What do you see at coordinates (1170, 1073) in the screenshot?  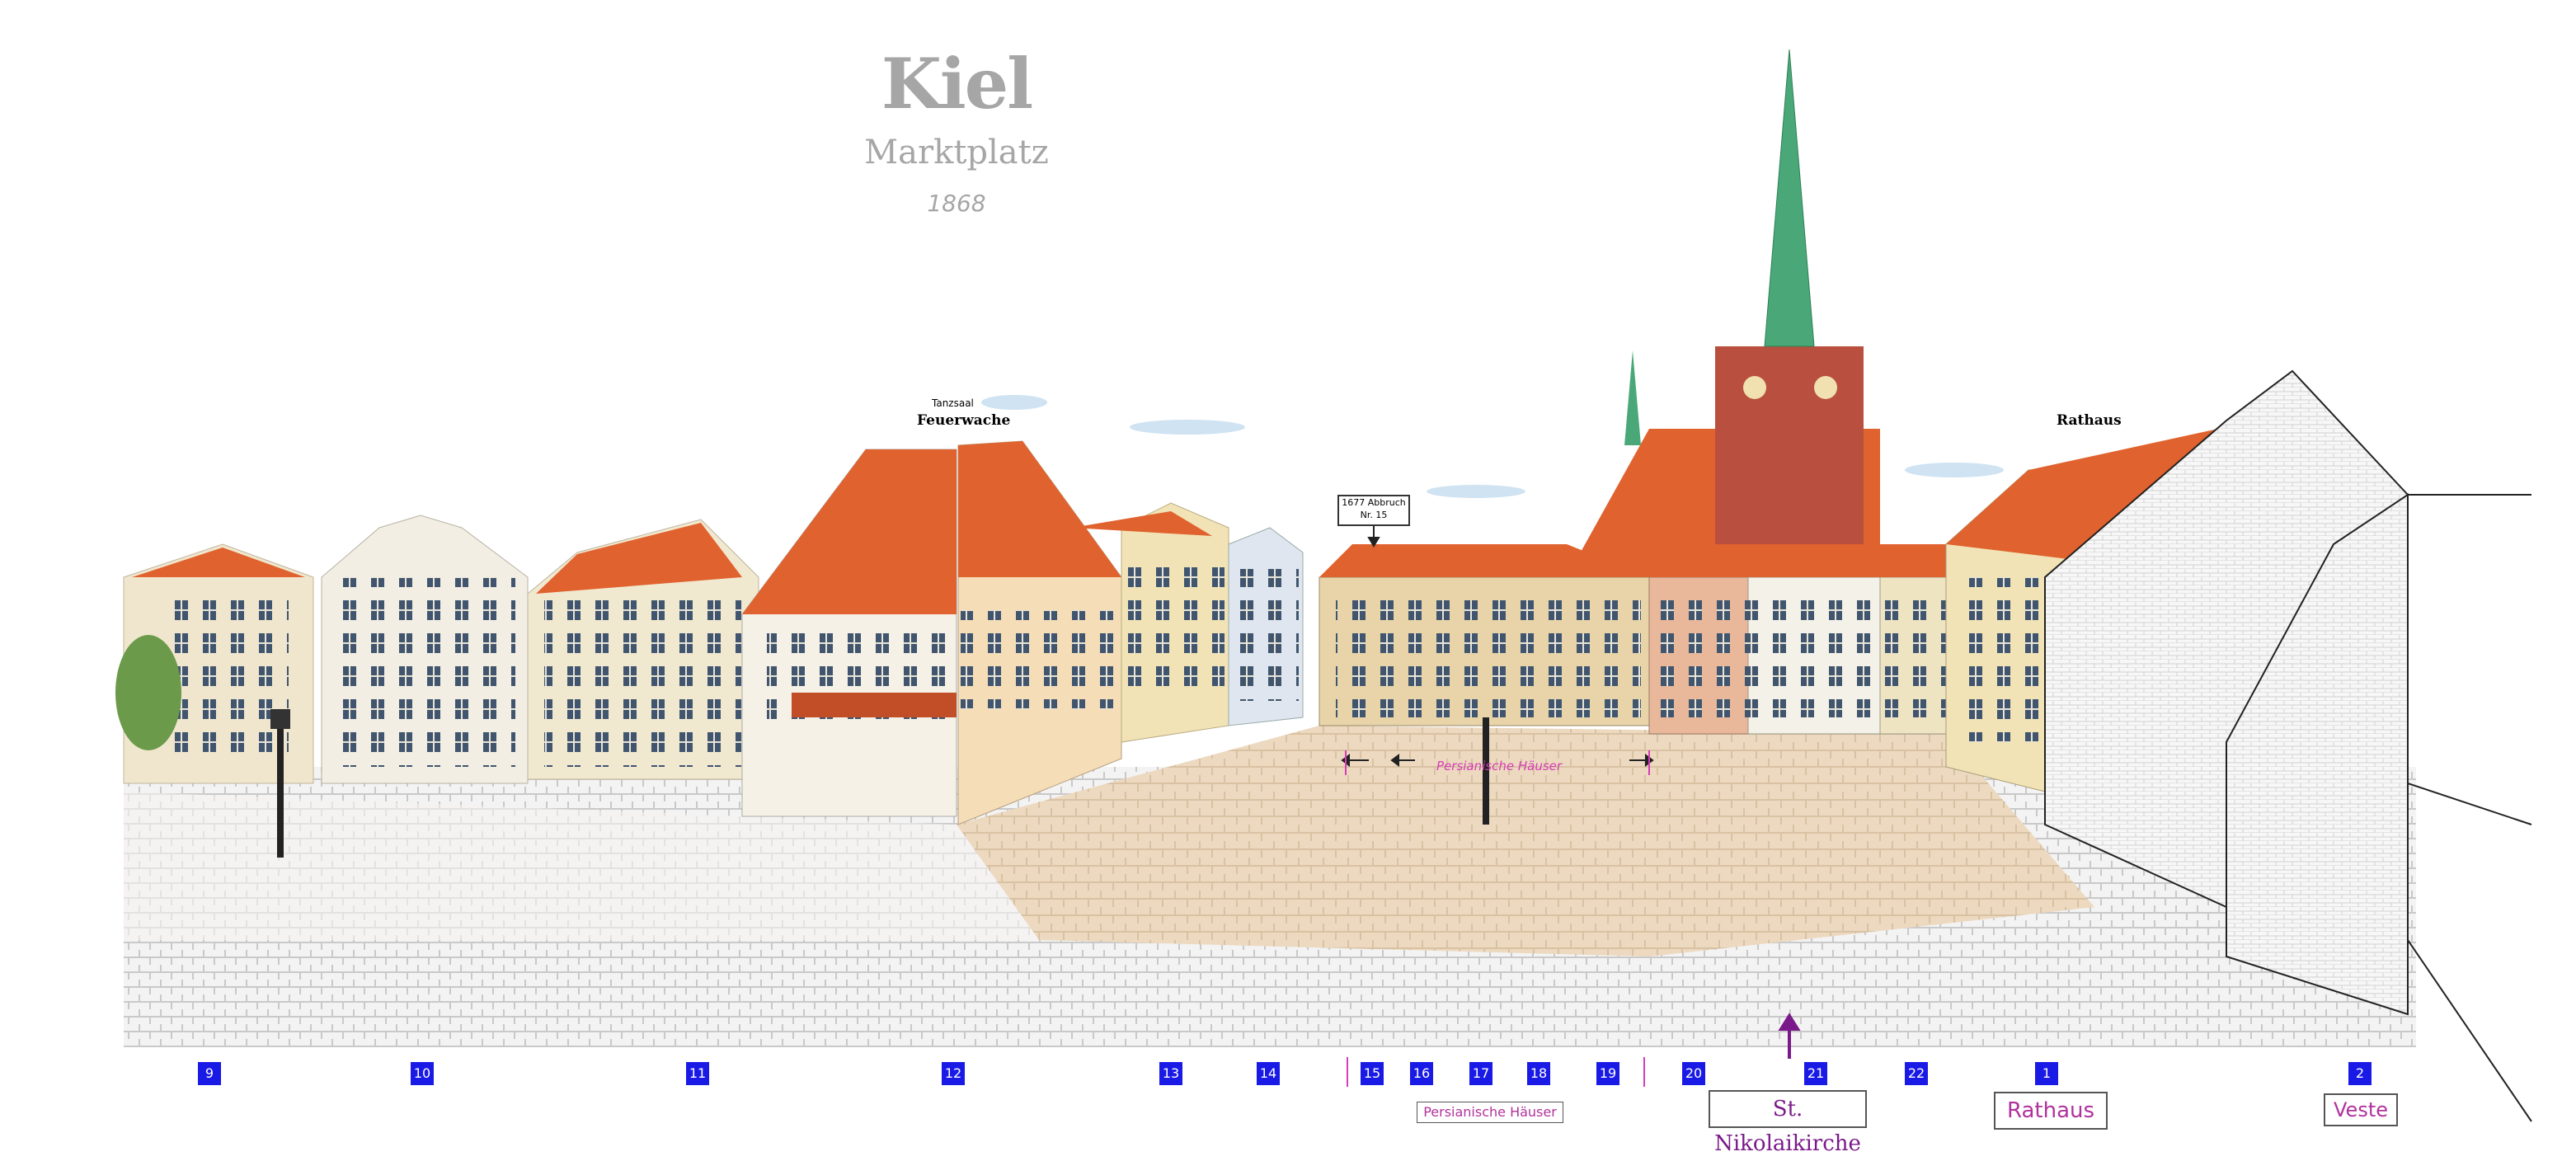 I see `number-badge-13: 13` at bounding box center [1170, 1073].